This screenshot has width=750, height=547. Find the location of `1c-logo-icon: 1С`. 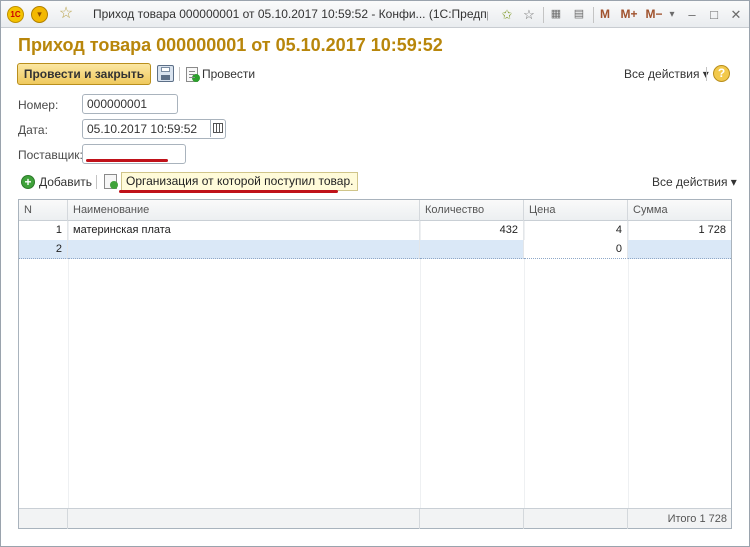

1c-logo-icon: 1С is located at coordinates (15, 14).